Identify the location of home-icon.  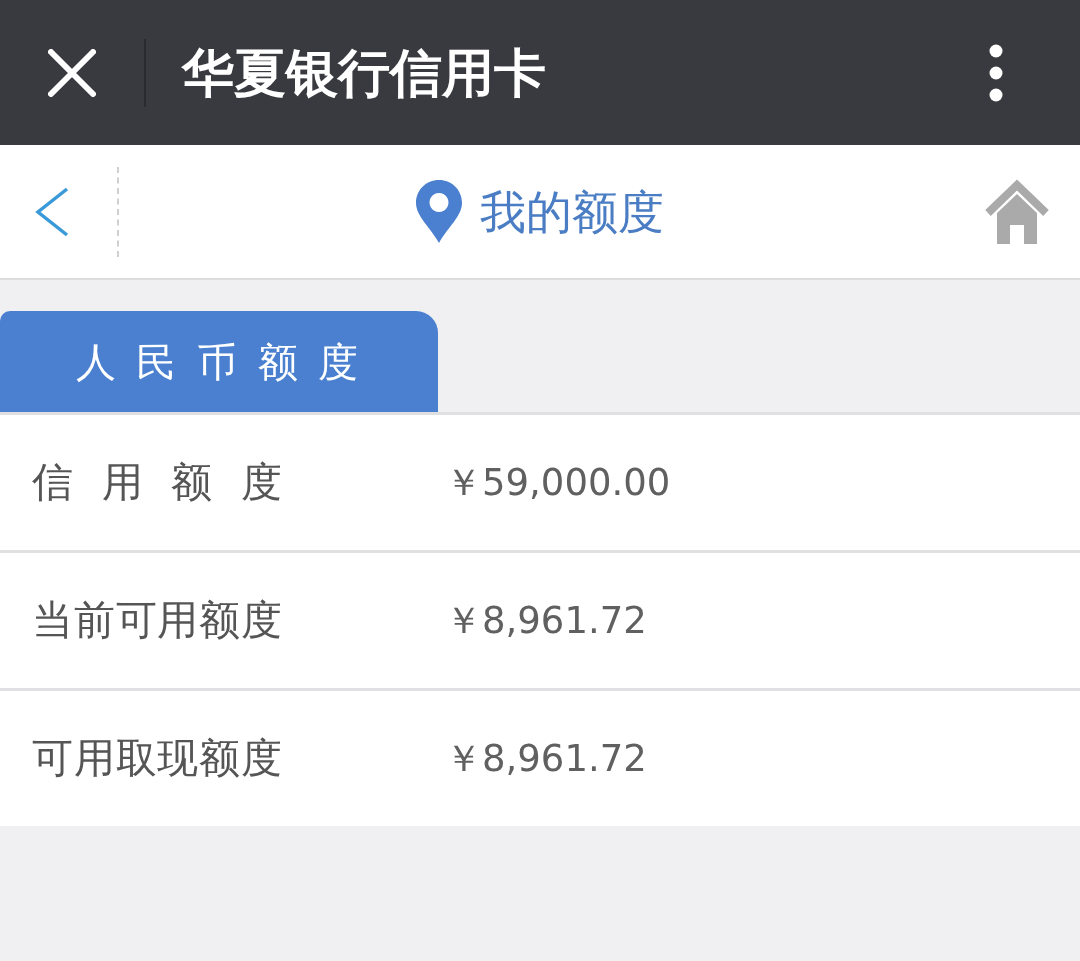
(1017, 211).